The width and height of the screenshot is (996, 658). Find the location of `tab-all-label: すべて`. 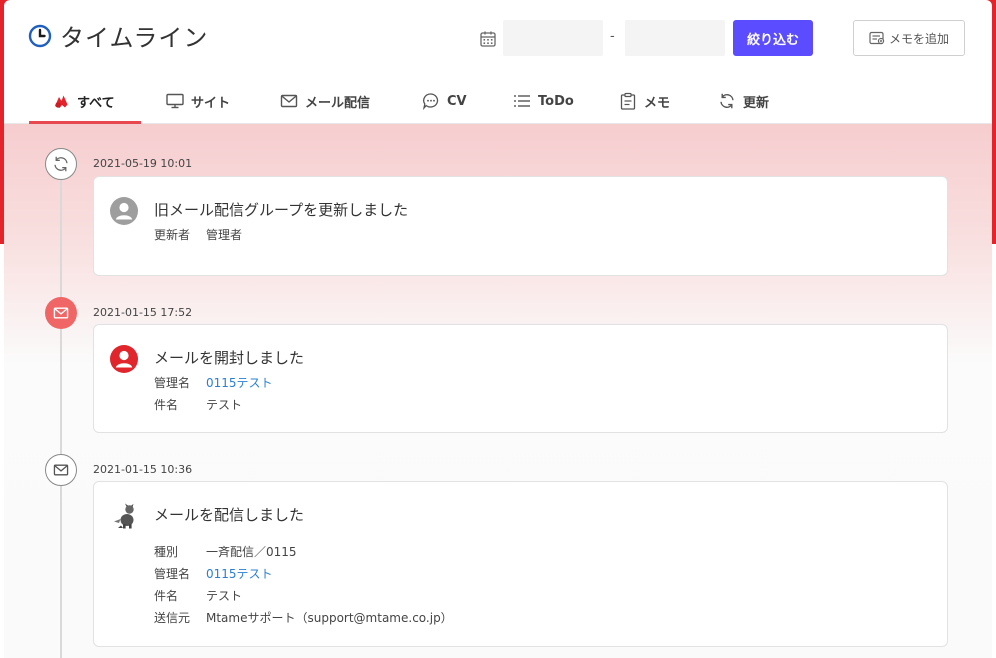

tab-all-label: すべて is located at coordinates (96, 103).